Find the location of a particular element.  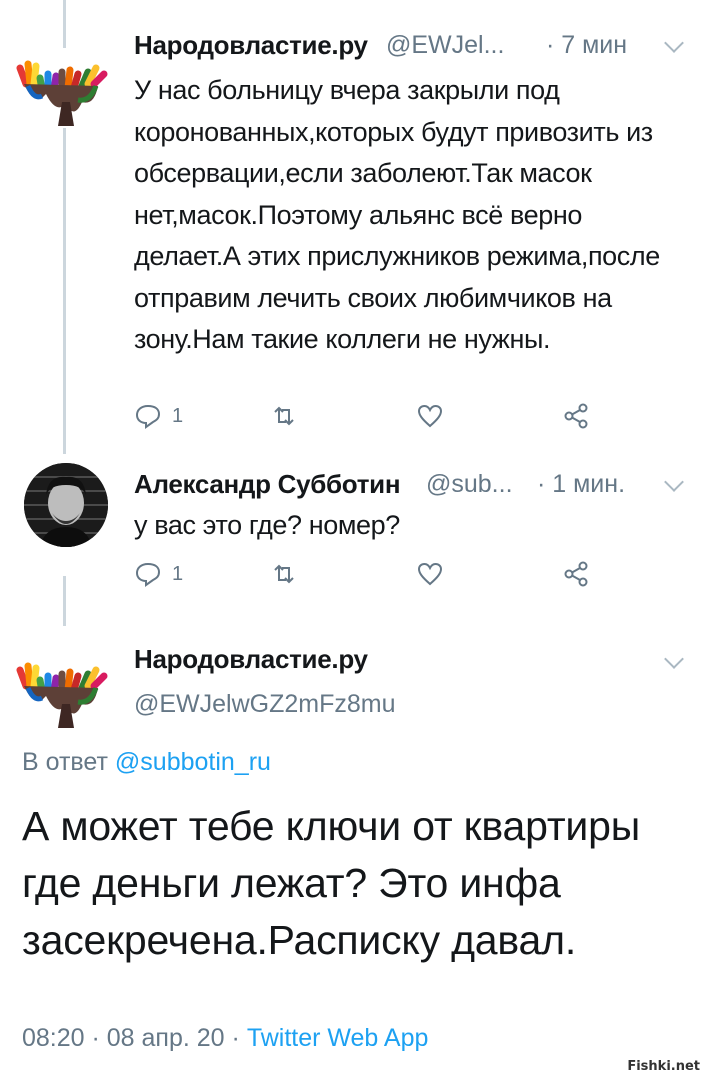

tweet-timestamp: 08:20 · 08 апр. 20 · is located at coordinates (131, 1038).